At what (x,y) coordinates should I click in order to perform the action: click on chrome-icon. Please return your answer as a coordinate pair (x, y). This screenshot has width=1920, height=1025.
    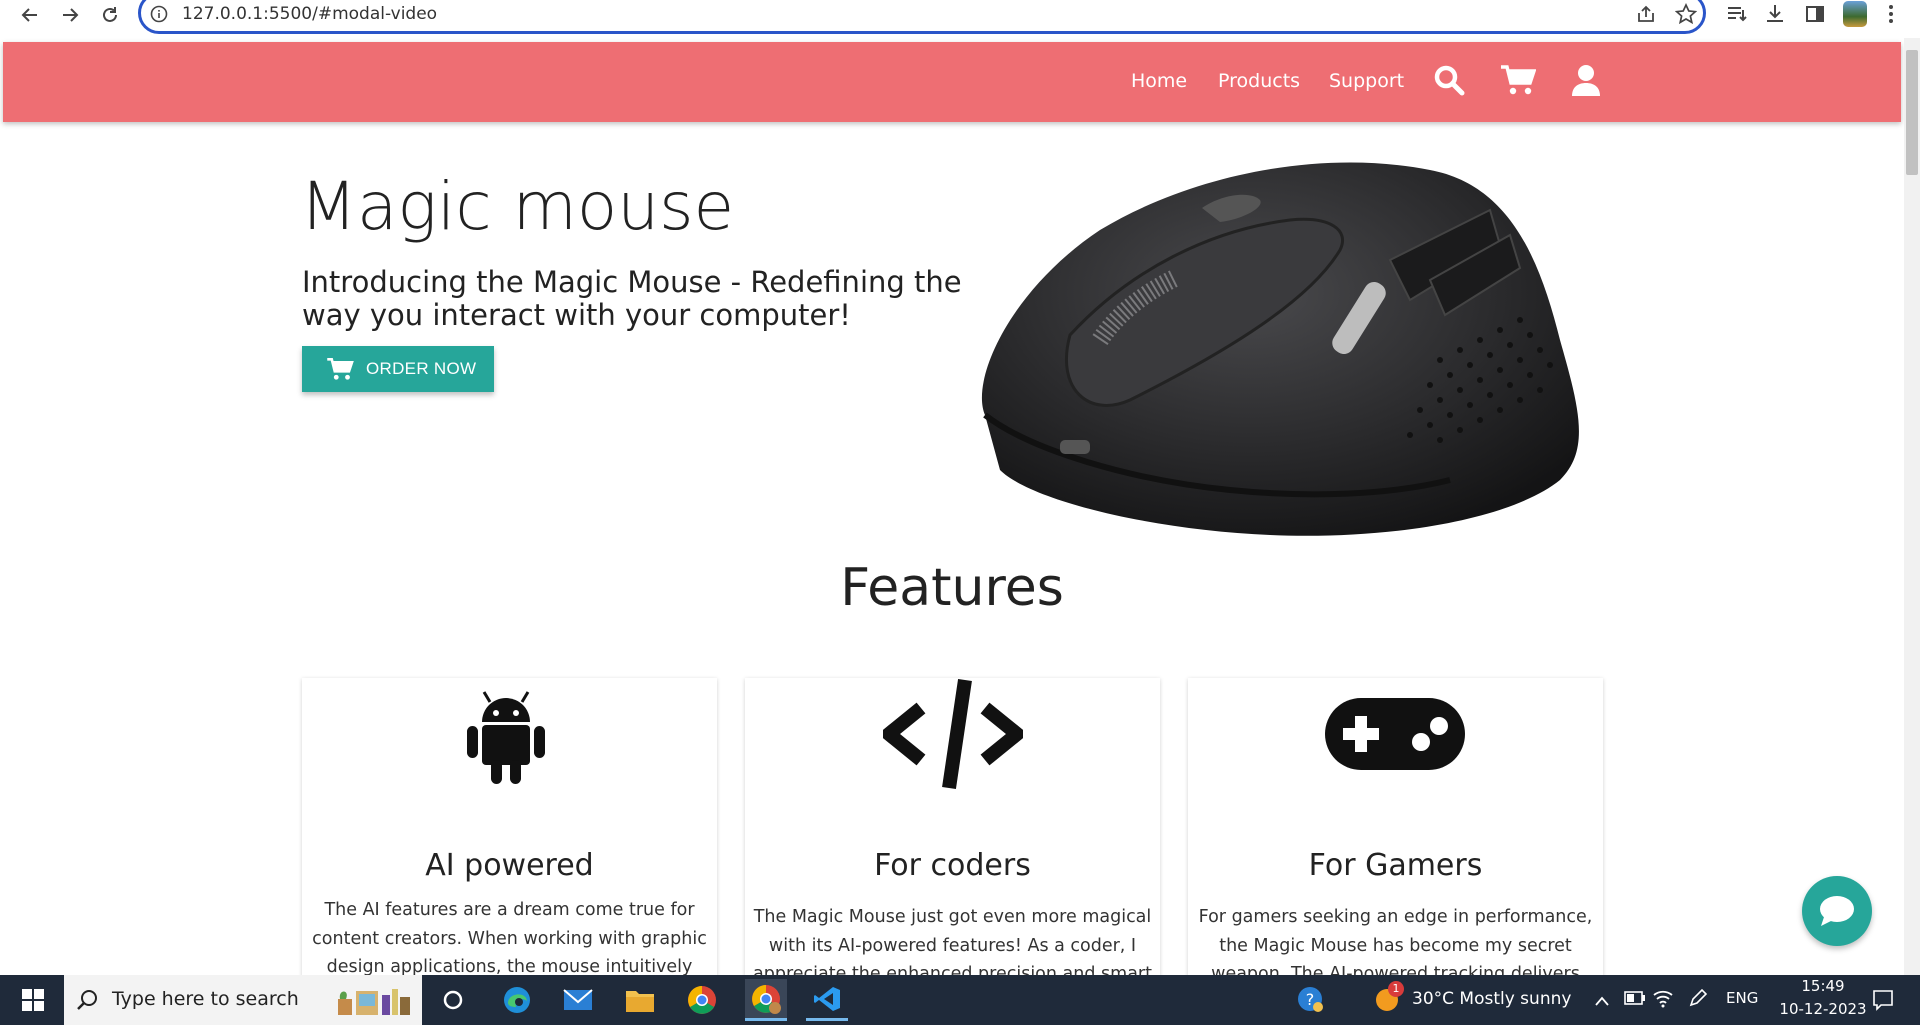
    Looking at the image, I should click on (702, 1000).